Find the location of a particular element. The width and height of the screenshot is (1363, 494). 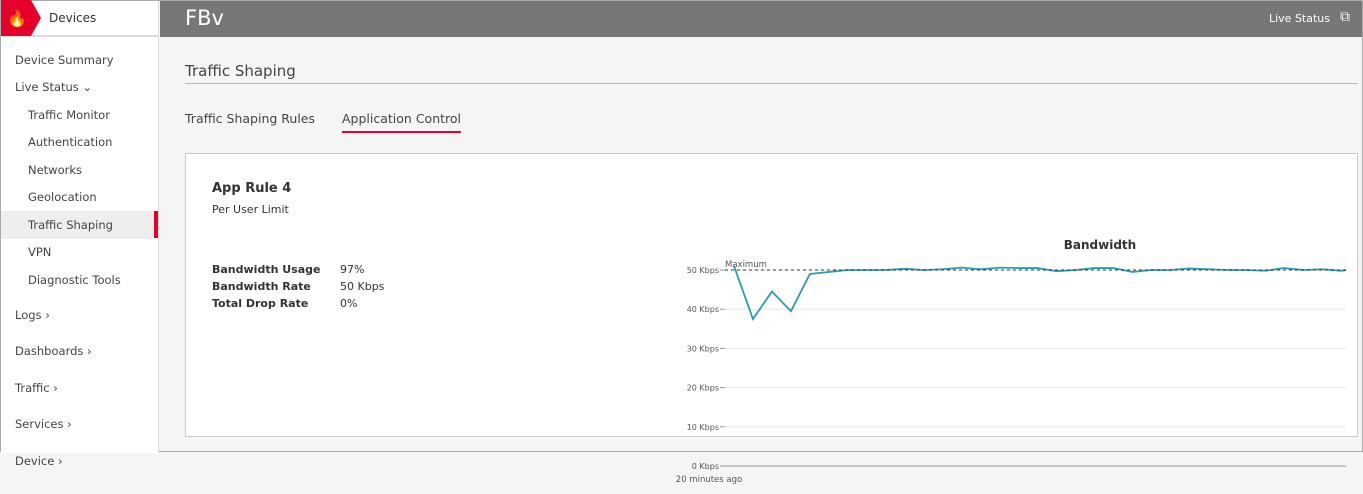

sidebar-item: Services › is located at coordinates (79, 424).